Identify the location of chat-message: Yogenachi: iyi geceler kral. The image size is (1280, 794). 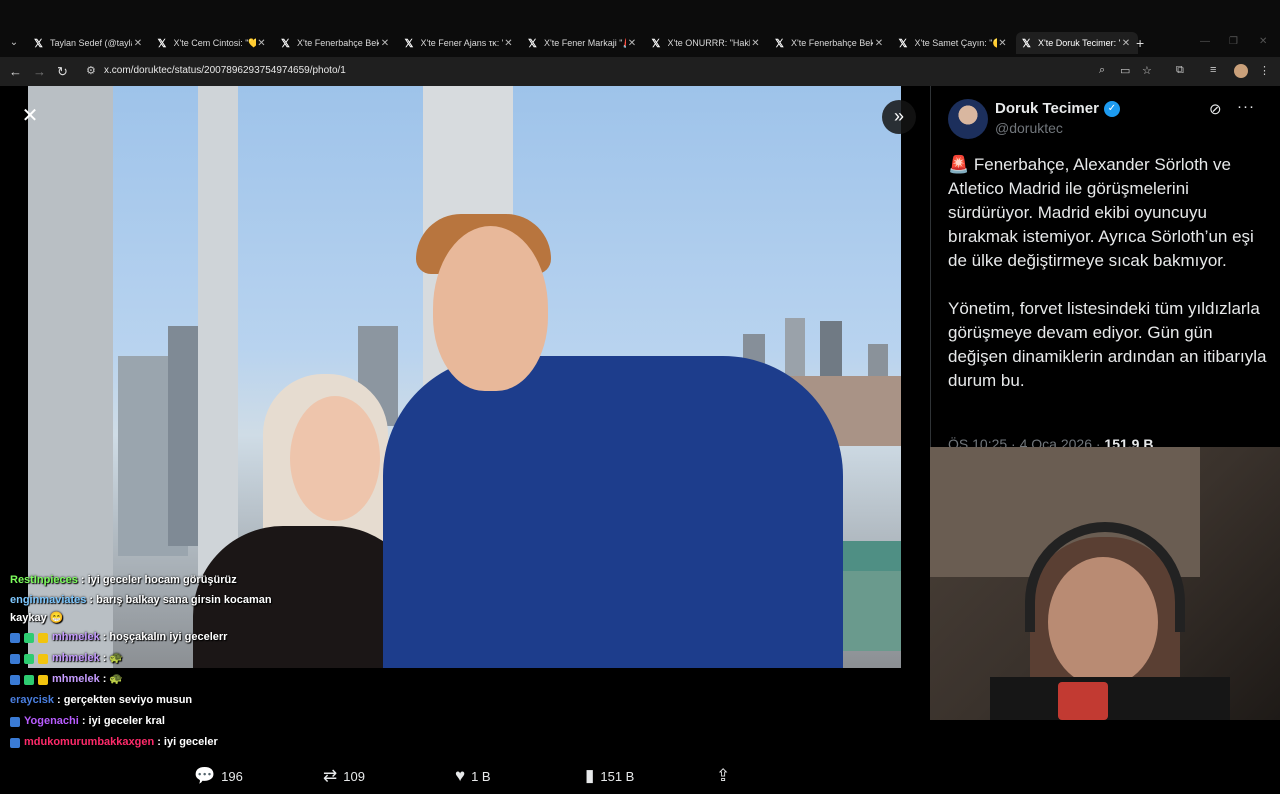
(155, 721).